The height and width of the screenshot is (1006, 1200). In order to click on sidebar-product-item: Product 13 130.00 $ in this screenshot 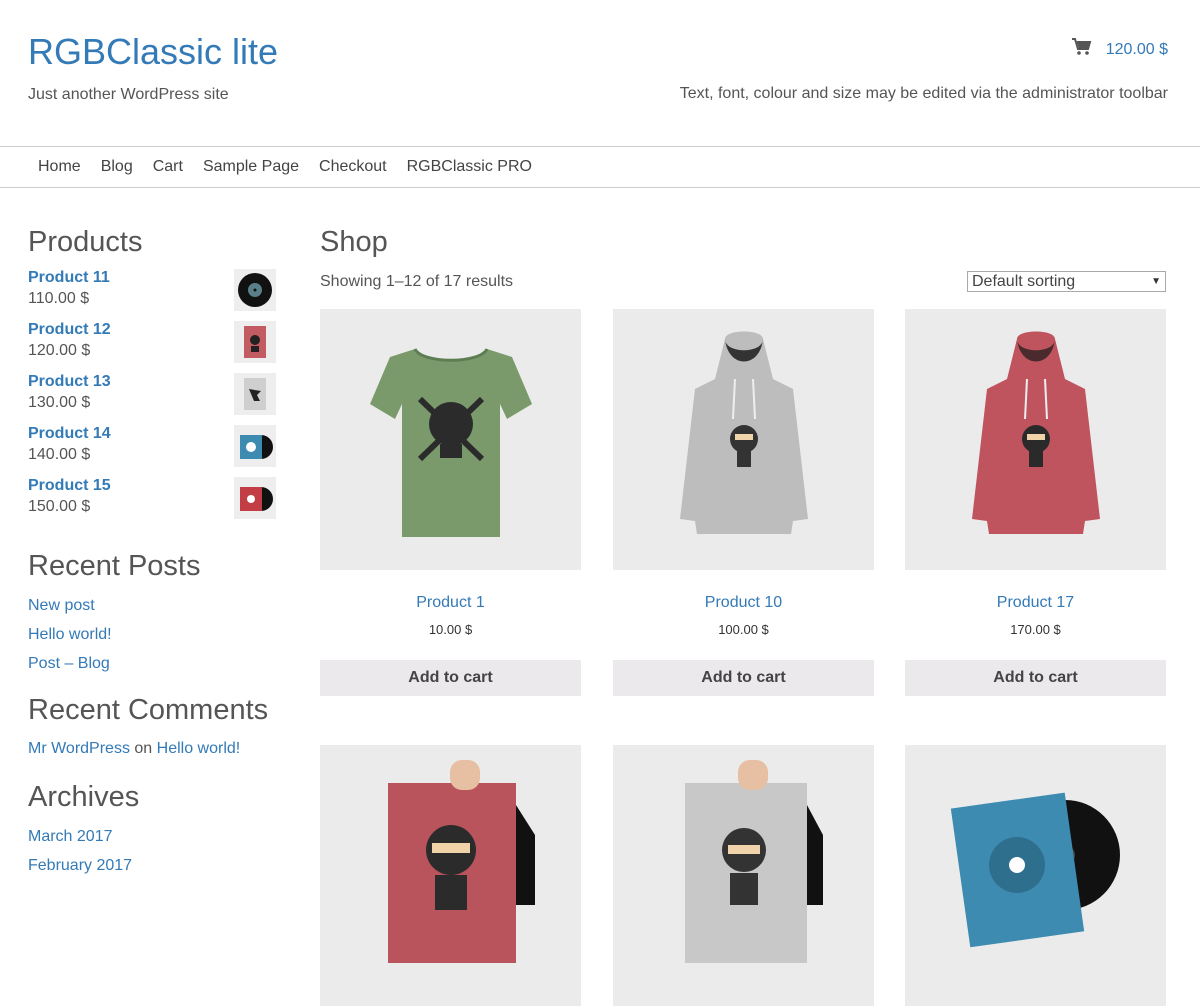, I will do `click(153, 398)`.